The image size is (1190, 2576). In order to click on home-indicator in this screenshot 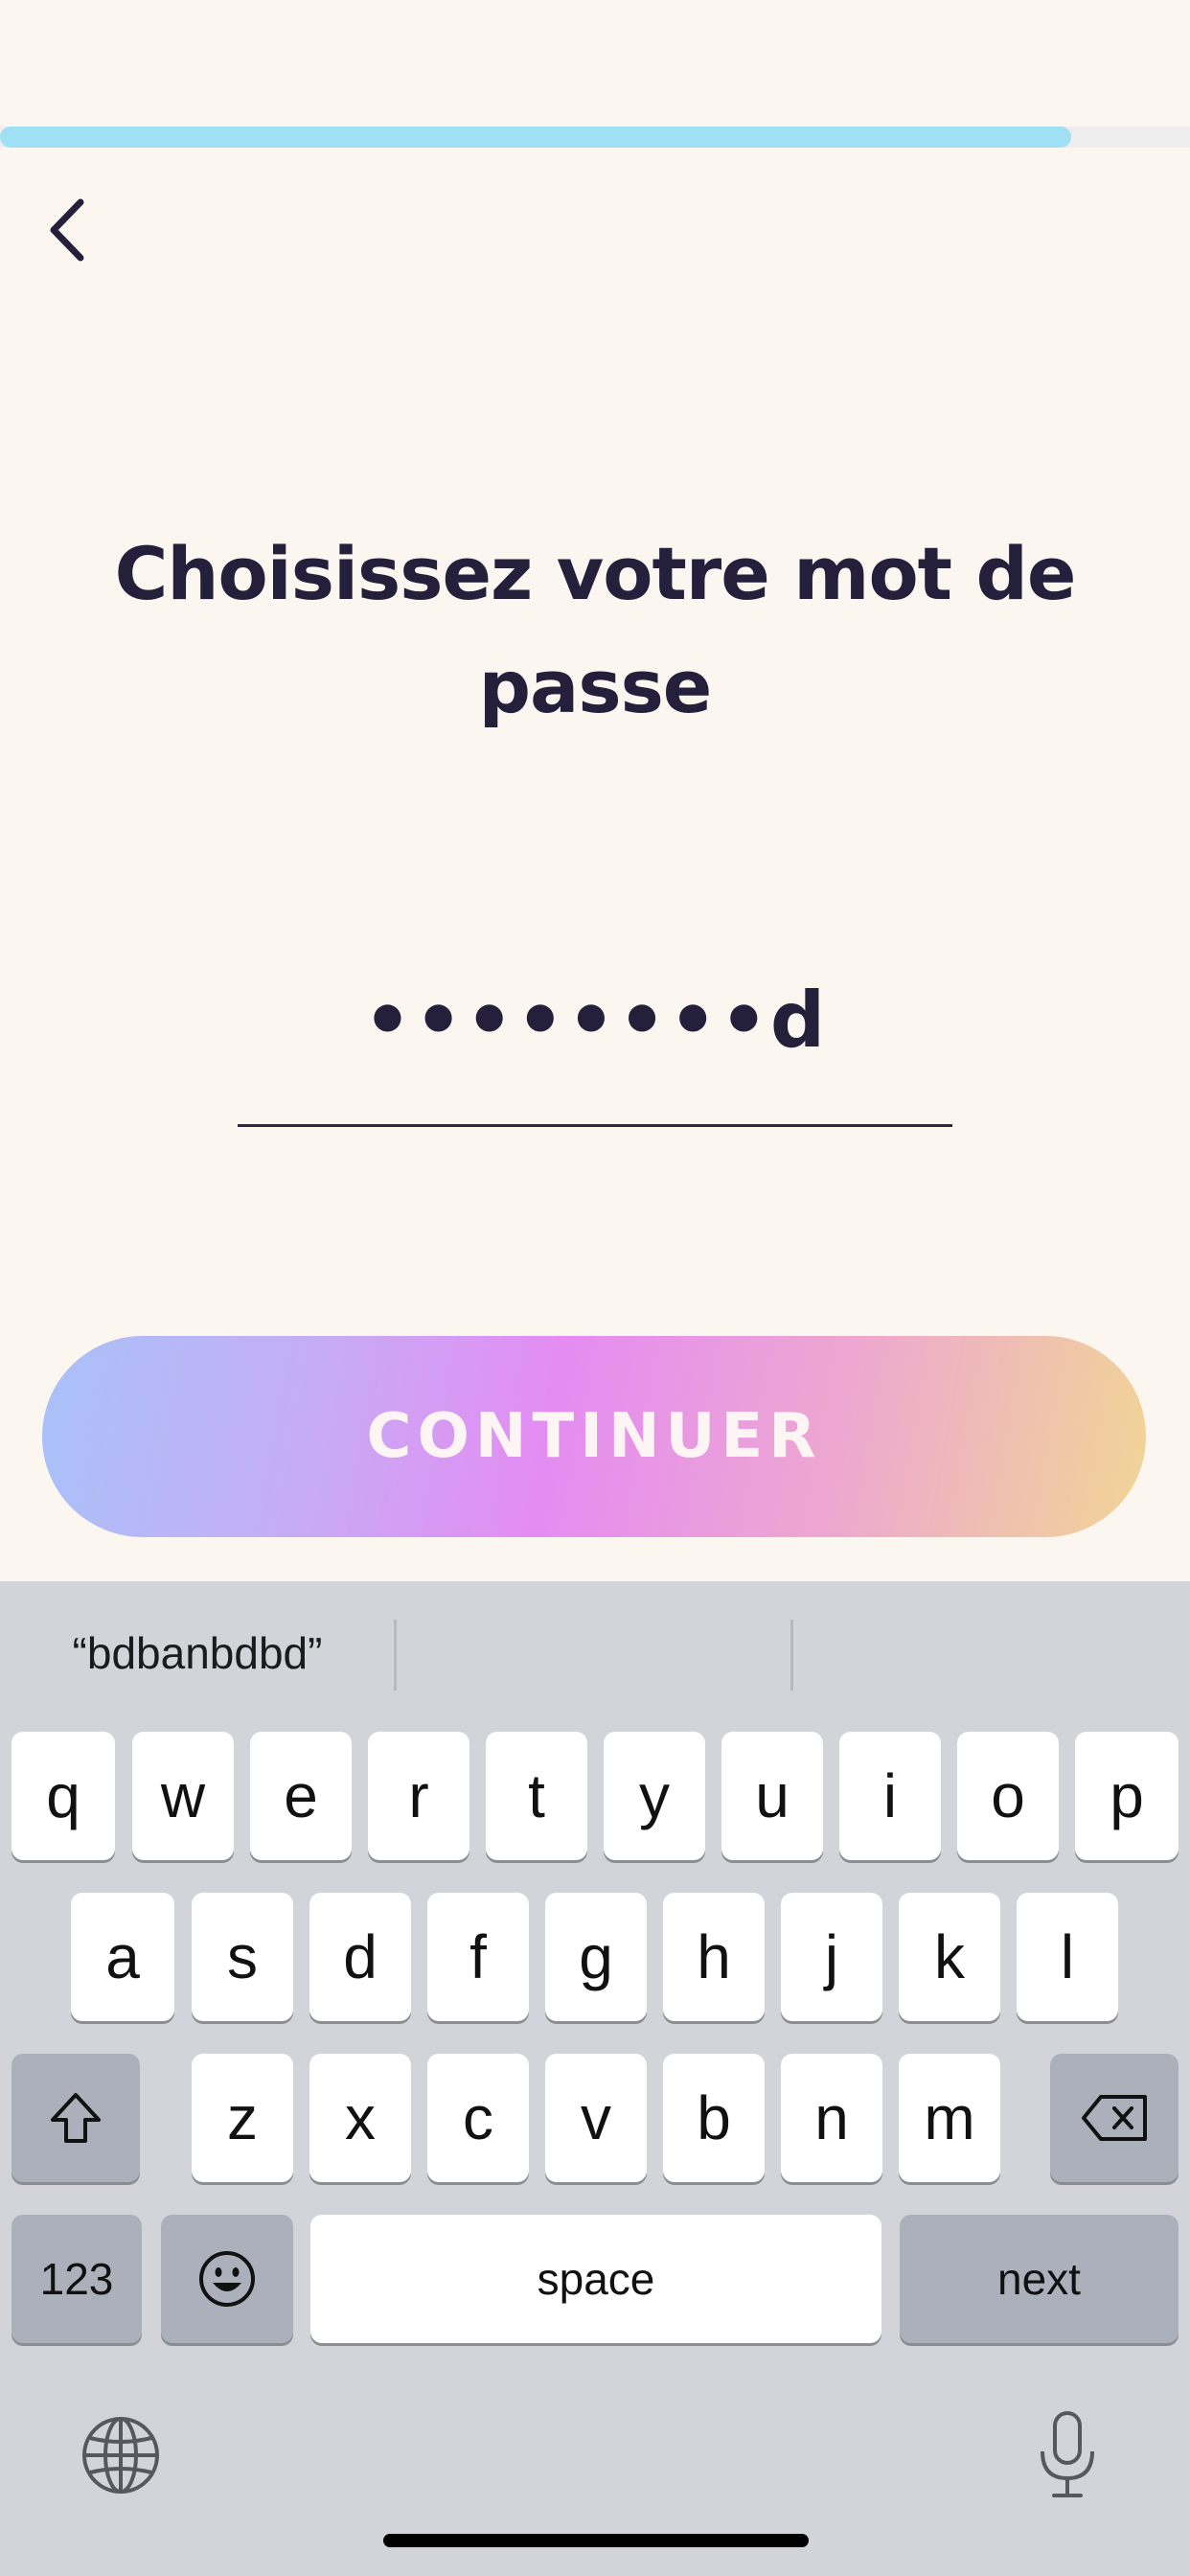, I will do `click(596, 2540)`.